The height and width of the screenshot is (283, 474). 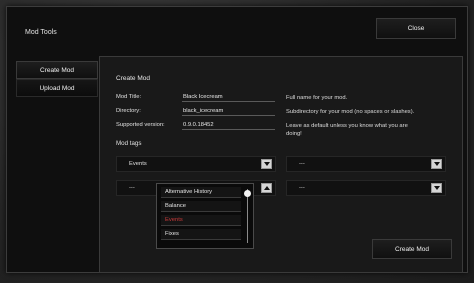 I want to click on mod-tags-label: Mod tags, so click(x=129, y=143).